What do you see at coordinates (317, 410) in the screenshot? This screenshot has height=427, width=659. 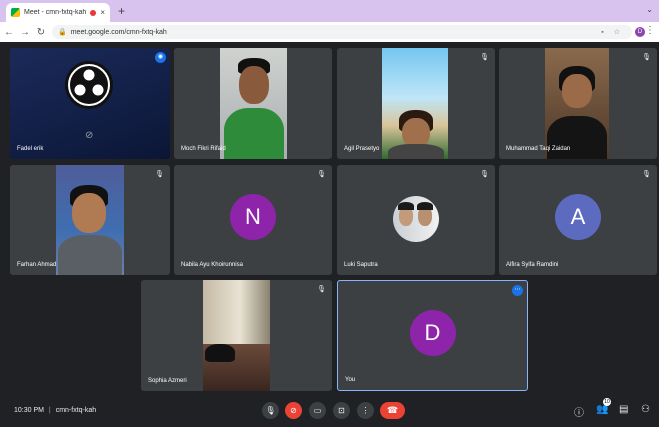 I see `captions-button: ▭` at bounding box center [317, 410].